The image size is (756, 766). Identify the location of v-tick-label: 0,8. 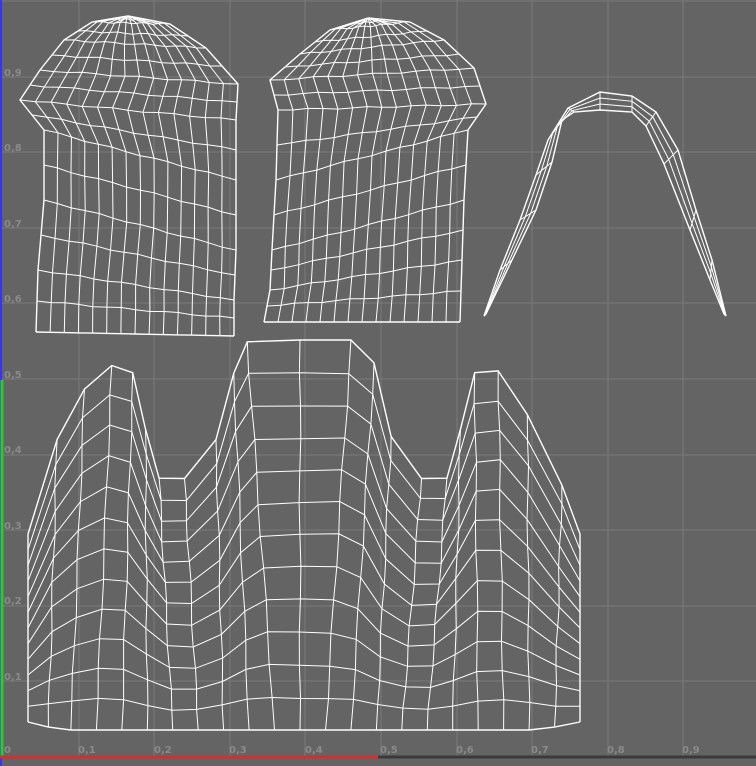
(13, 148).